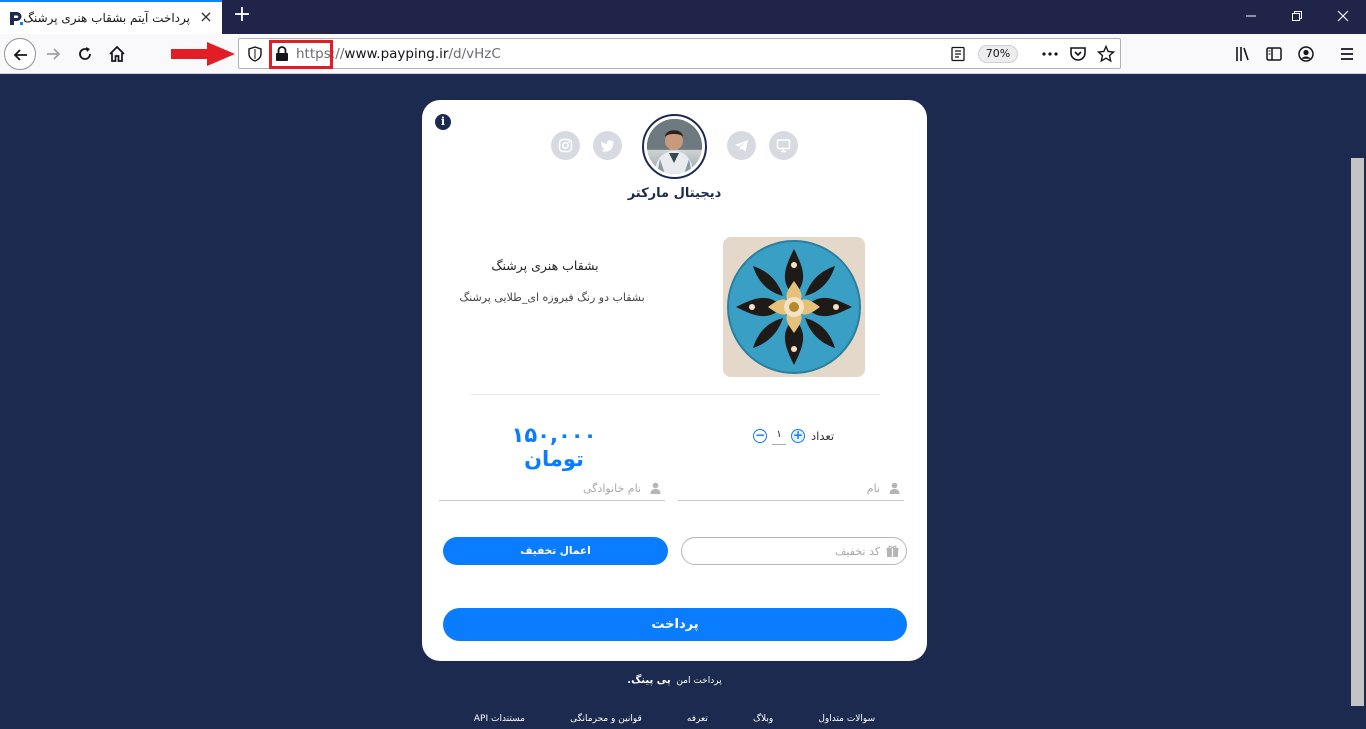 The width and height of the screenshot is (1366, 729). I want to click on url-path: /d/vHzC, so click(474, 54).